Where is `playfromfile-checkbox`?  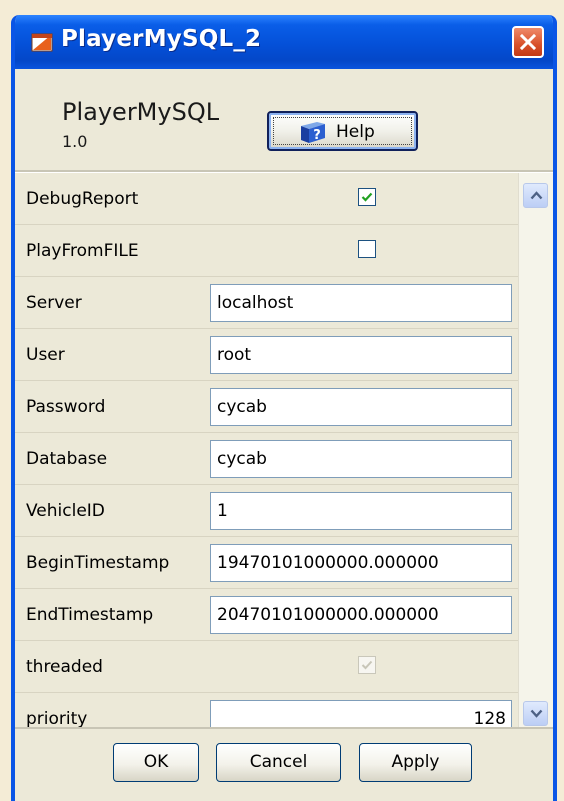
playfromfile-checkbox is located at coordinates (367, 249).